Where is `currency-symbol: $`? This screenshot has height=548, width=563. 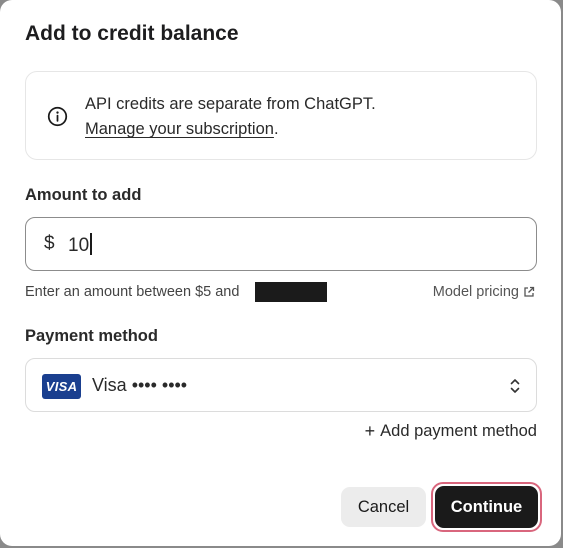
currency-symbol: $ is located at coordinates (49, 243).